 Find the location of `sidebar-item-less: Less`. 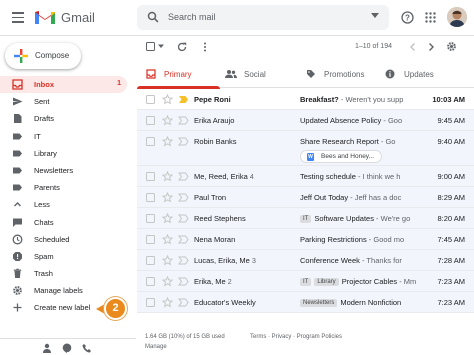

sidebar-item-less: Less is located at coordinates (63, 204).